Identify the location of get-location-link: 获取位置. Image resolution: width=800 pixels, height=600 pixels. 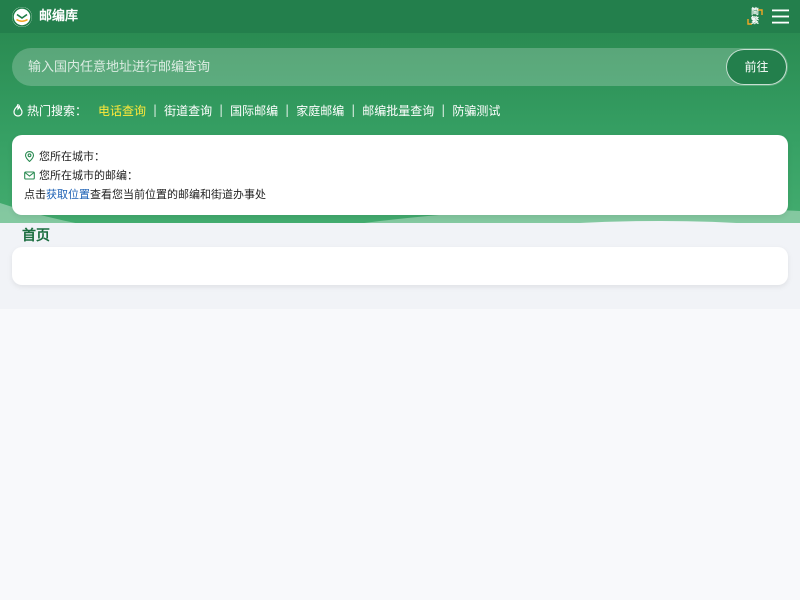
(68, 194).